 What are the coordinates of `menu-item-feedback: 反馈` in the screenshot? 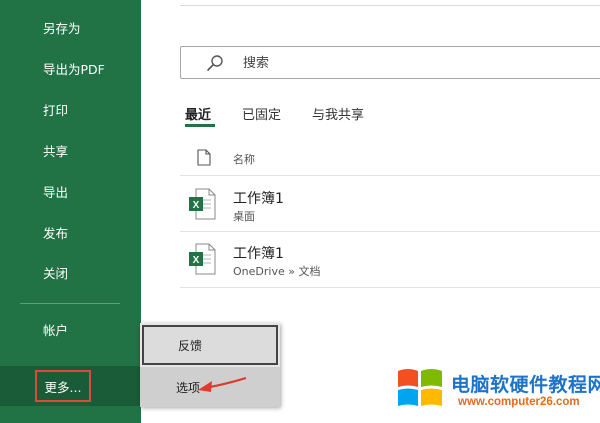 It's located at (210, 345).